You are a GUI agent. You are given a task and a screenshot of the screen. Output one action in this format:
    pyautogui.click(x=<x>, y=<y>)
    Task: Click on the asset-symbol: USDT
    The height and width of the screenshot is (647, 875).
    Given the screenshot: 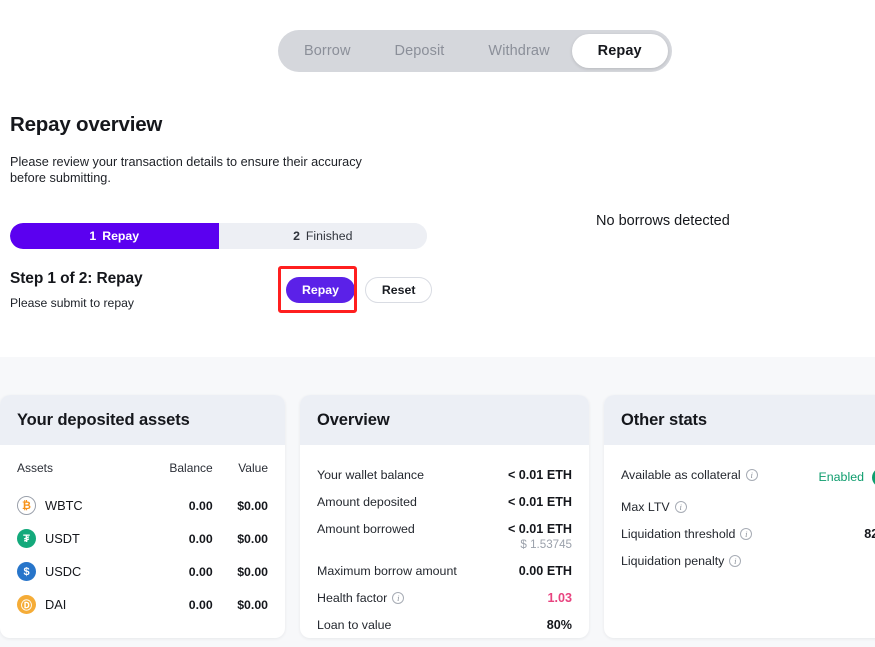 What is the action you would take?
    pyautogui.click(x=62, y=538)
    